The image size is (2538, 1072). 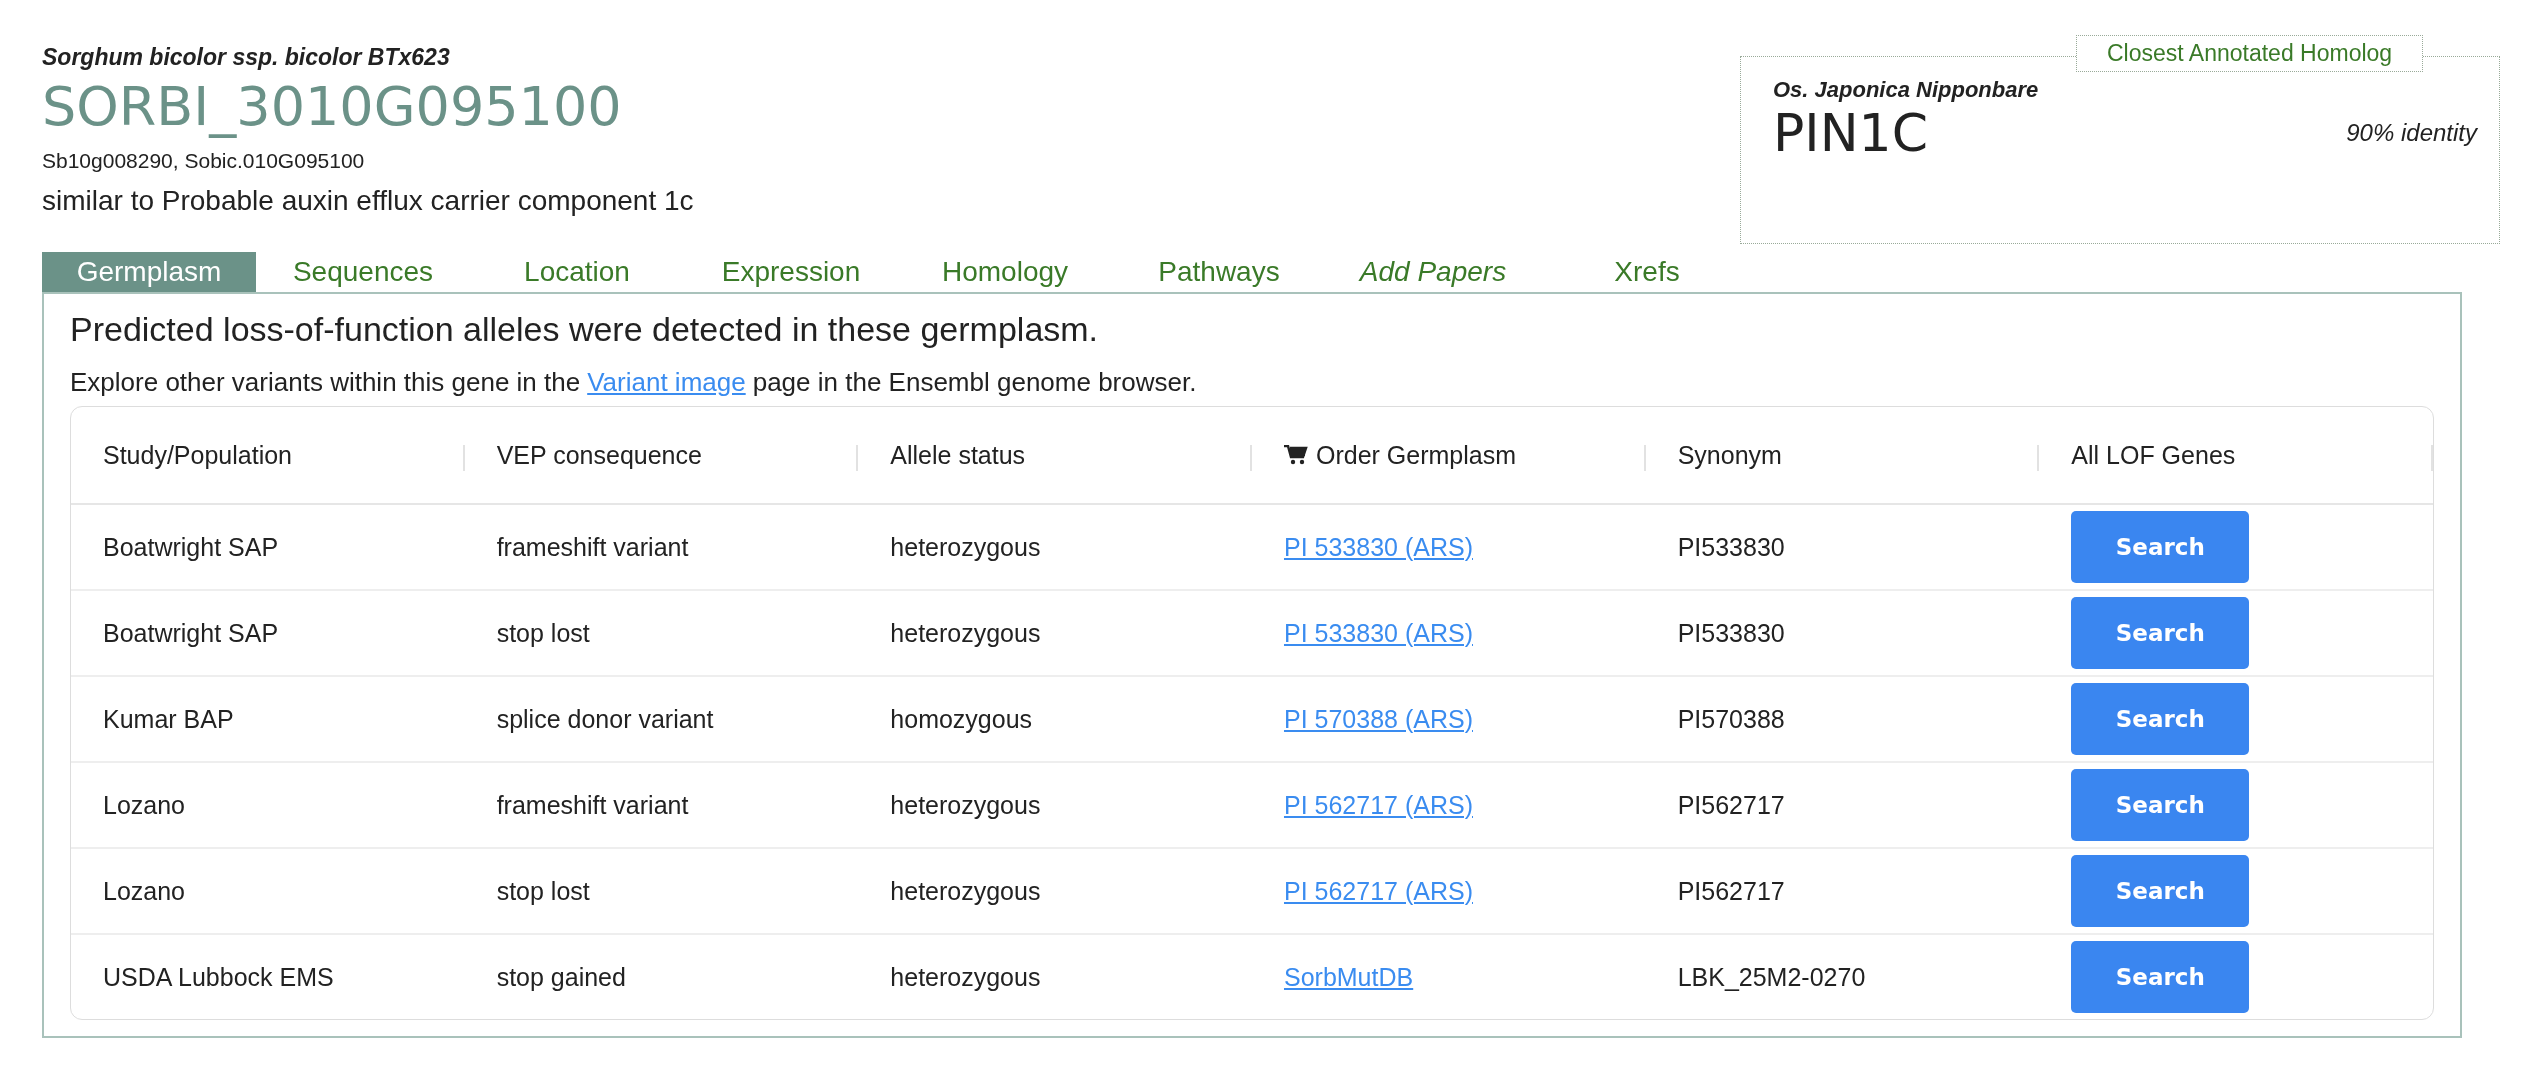 I want to click on column-header: Order Germplasm, so click(x=1416, y=455).